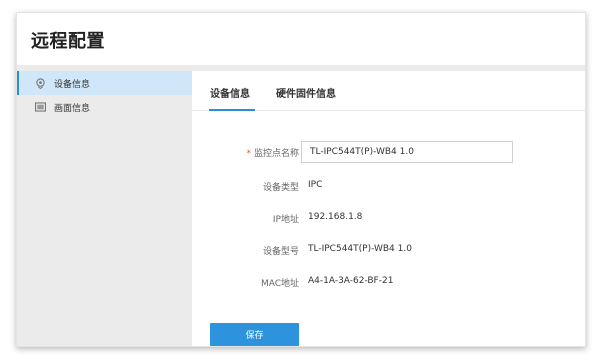  Describe the element at coordinates (407, 152) in the screenshot. I see `monitor-point-name-input` at that location.